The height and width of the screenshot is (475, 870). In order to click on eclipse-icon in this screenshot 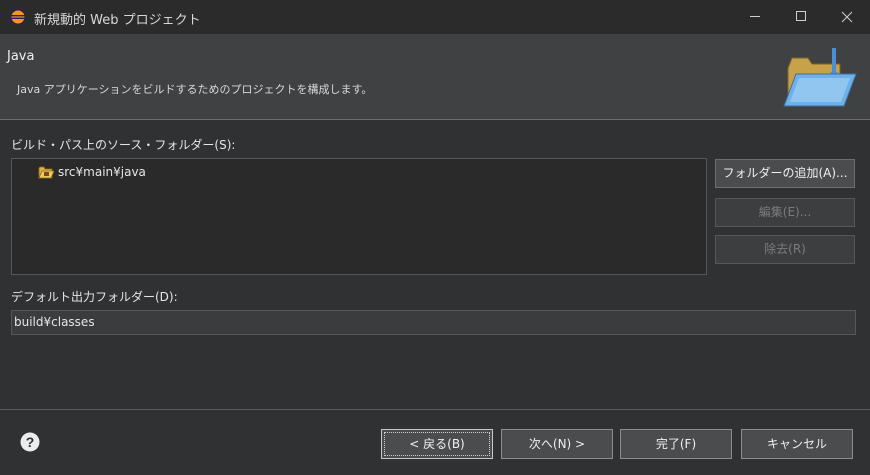, I will do `click(18, 17)`.